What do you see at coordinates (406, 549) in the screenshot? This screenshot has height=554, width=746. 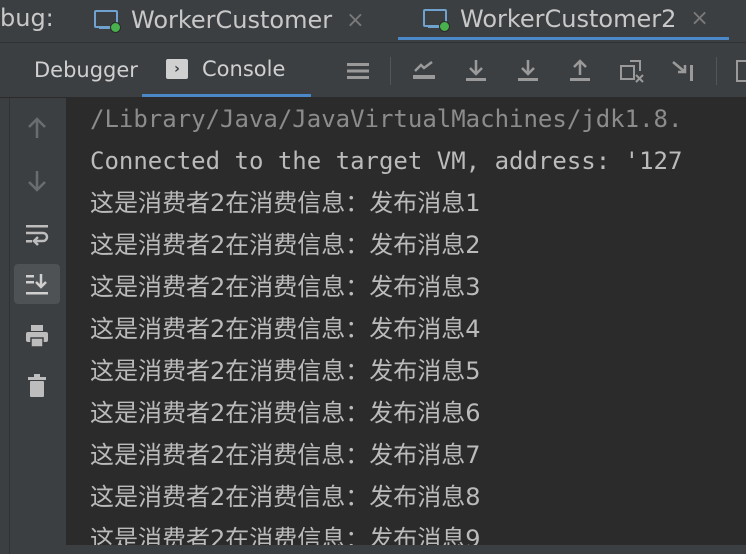 I see `horizontal-scrollbar` at bounding box center [406, 549].